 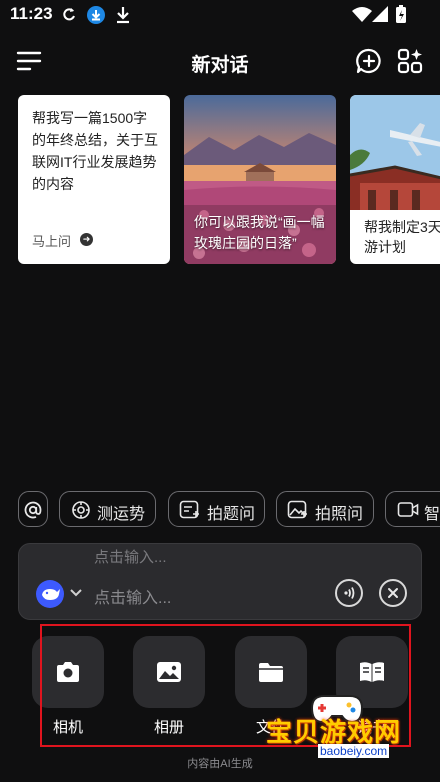 What do you see at coordinates (432, 514) in the screenshot?
I see `chip-label: 智` at bounding box center [432, 514].